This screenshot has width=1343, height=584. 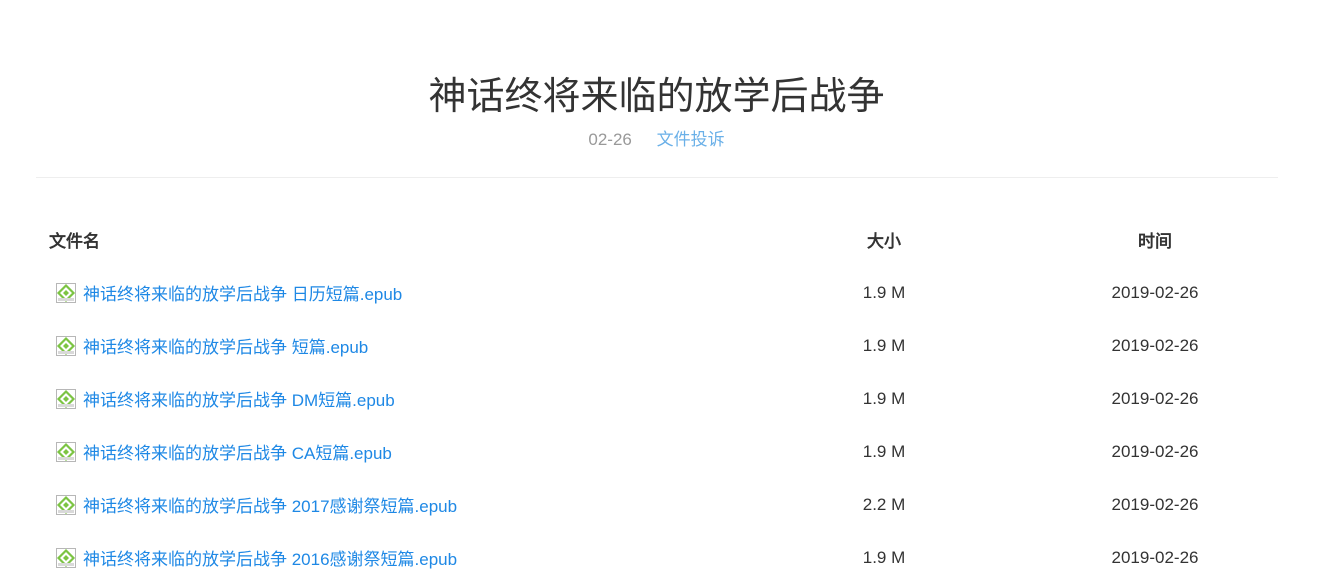 I want to click on file-name-cell: 神话终将来临的放学后战争 2017感谢祭短篇.epub, so click(x=392, y=504).